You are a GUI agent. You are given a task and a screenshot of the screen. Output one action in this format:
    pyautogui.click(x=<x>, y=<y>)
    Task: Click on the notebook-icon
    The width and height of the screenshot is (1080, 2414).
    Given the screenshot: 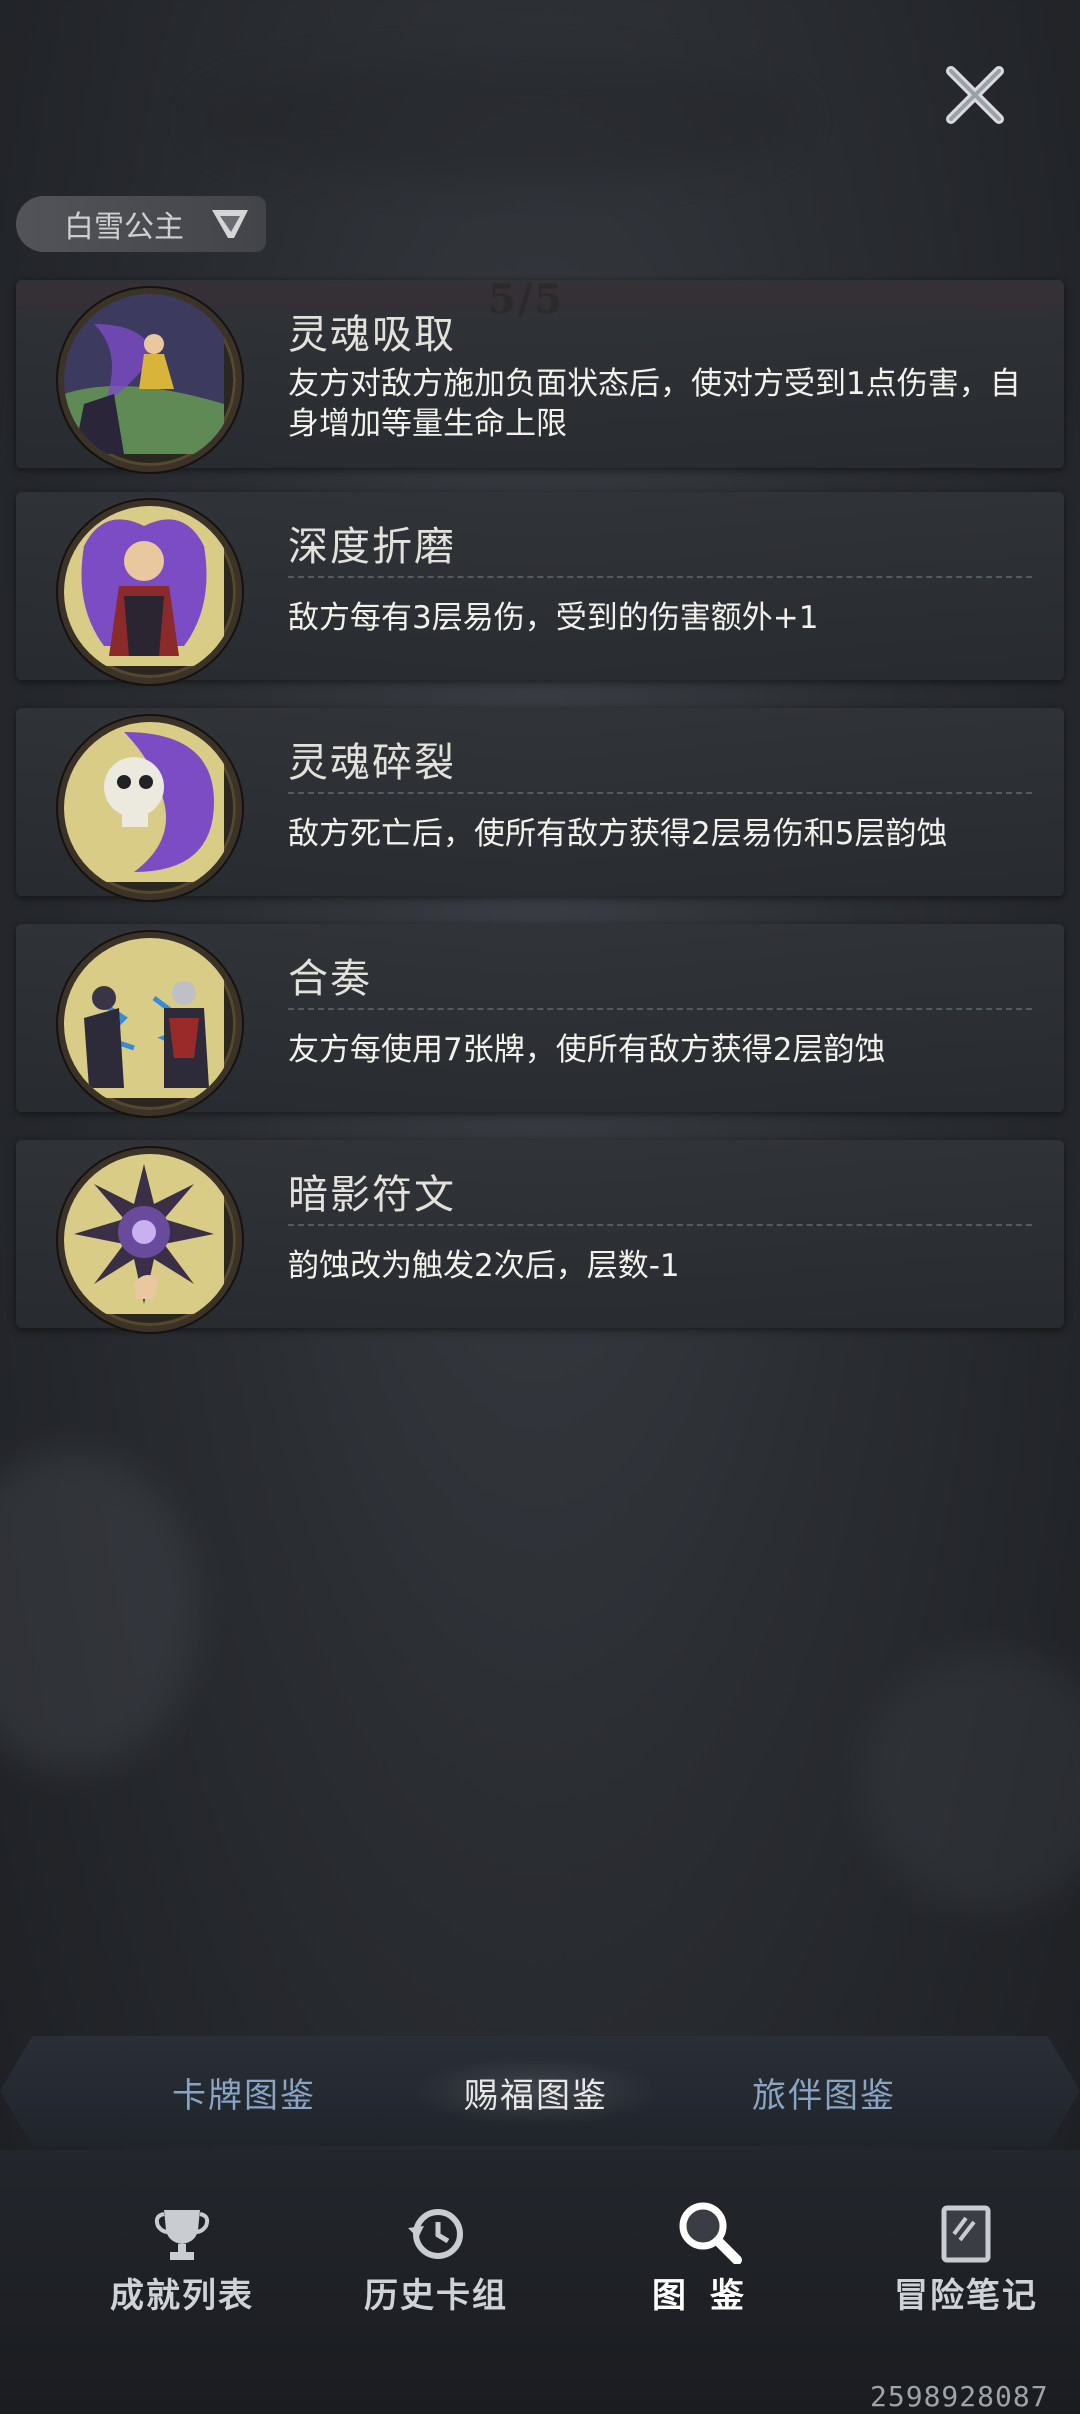 What is the action you would take?
    pyautogui.click(x=966, y=2234)
    